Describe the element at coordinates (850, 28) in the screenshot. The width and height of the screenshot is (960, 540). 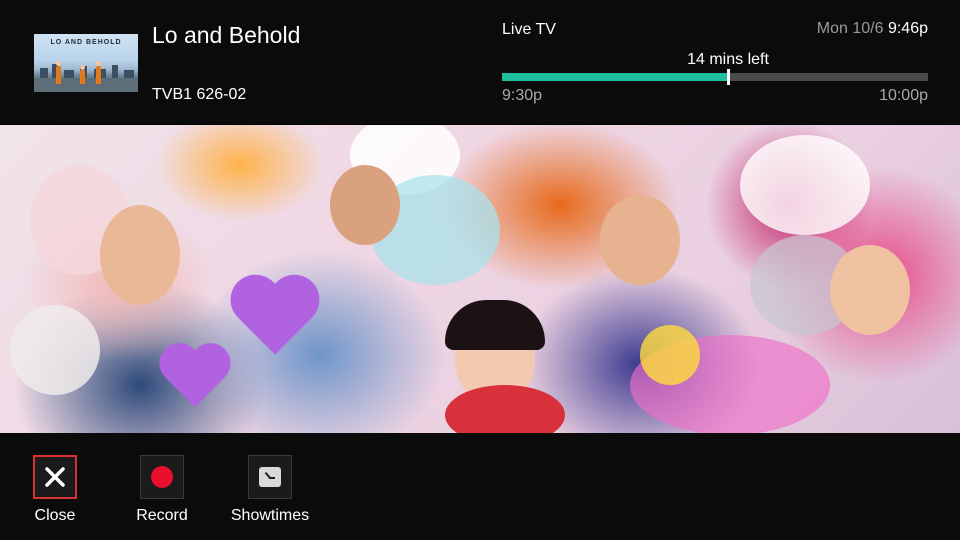
I see `date-label: Mon 10/6` at that location.